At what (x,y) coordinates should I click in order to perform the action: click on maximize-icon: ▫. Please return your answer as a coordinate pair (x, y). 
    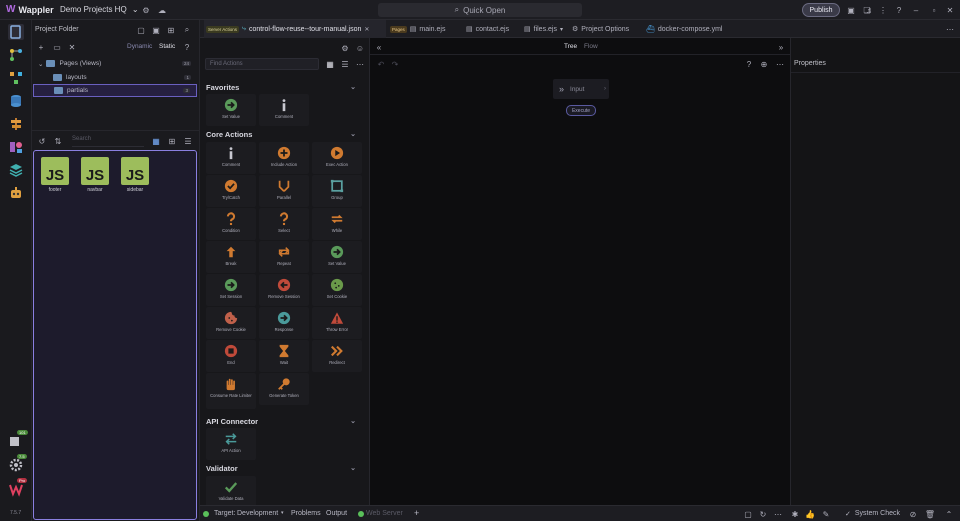
    Looking at the image, I should click on (934, 10).